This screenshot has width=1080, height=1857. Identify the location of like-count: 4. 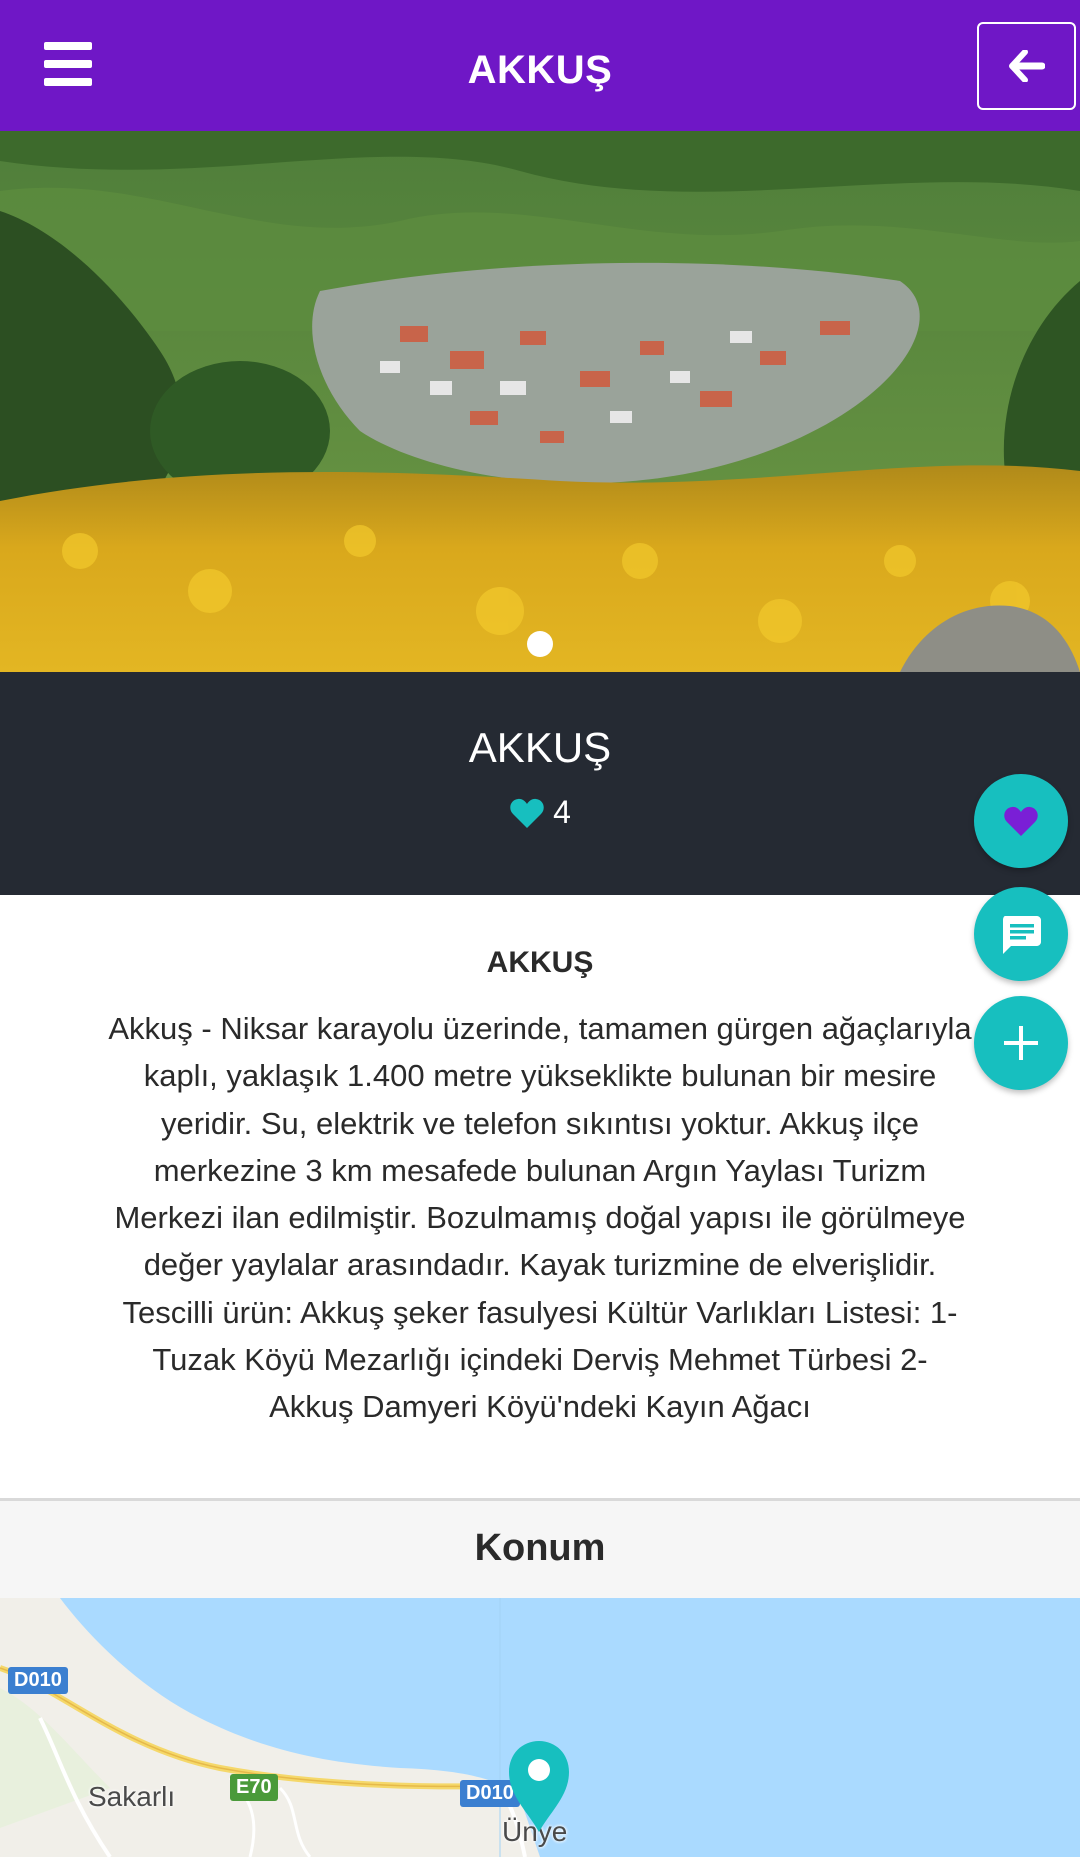
(540, 812).